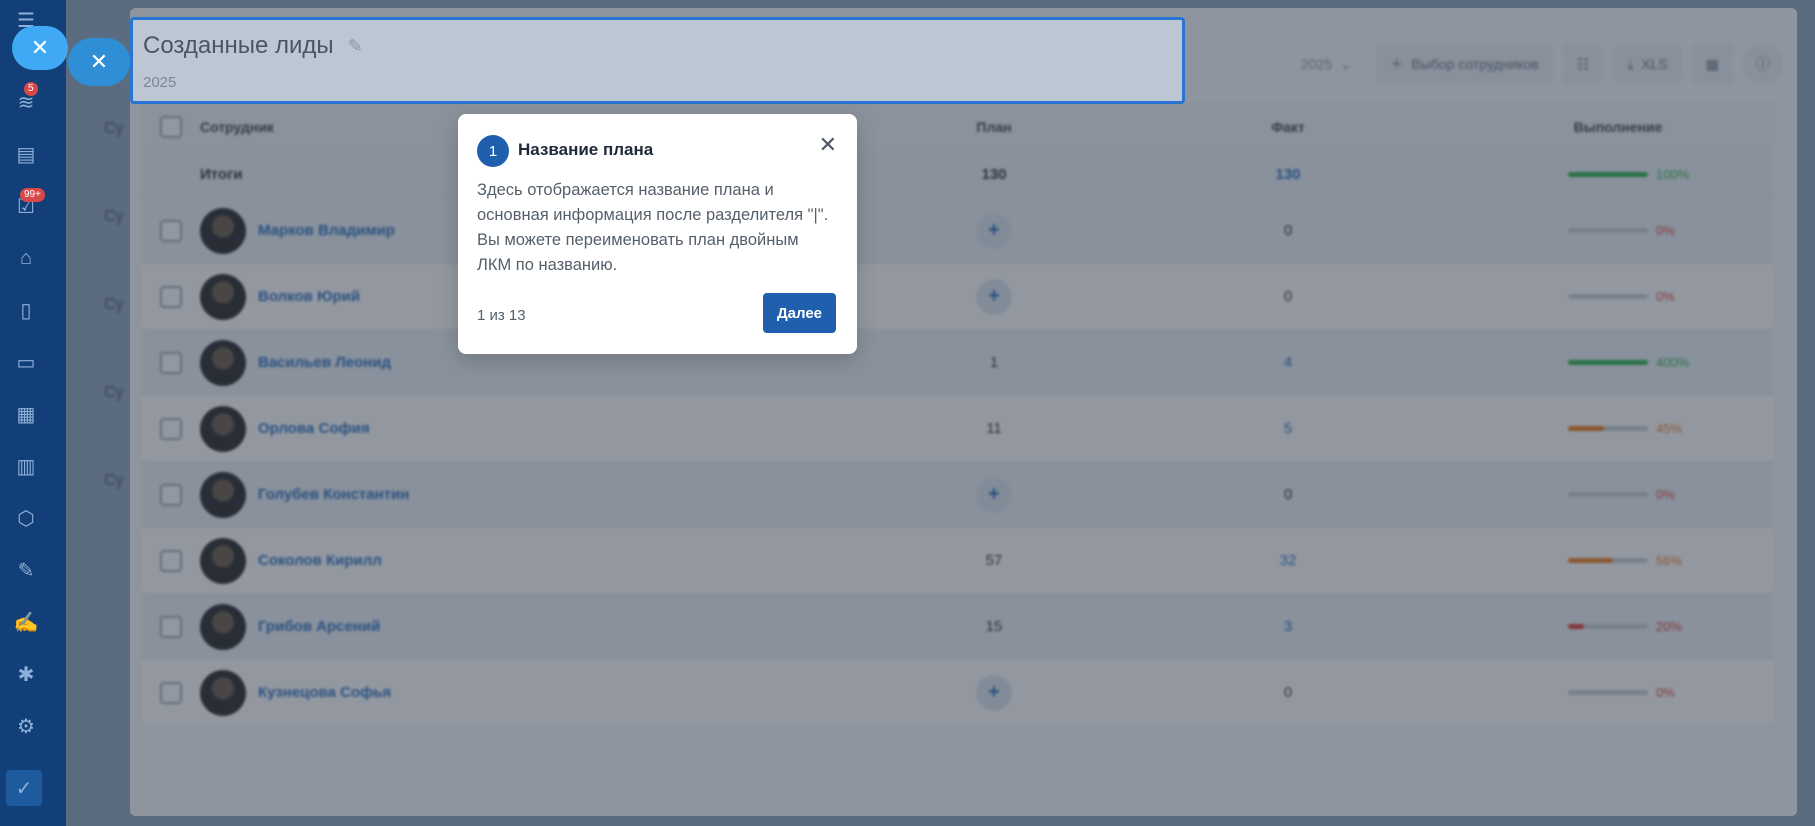 The height and width of the screenshot is (826, 1815). Describe the element at coordinates (994, 362) in the screenshot. I see `plan-value: 1` at that location.